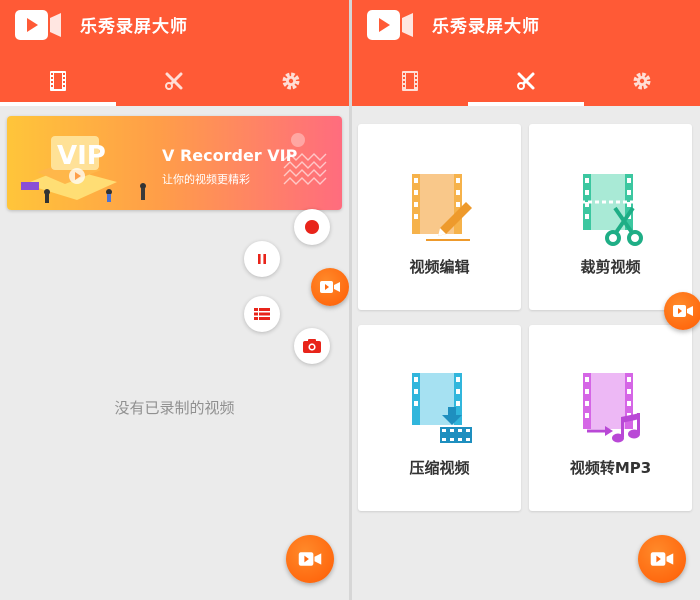  I want to click on tool-video-trim: 裁剪视频, so click(610, 217).